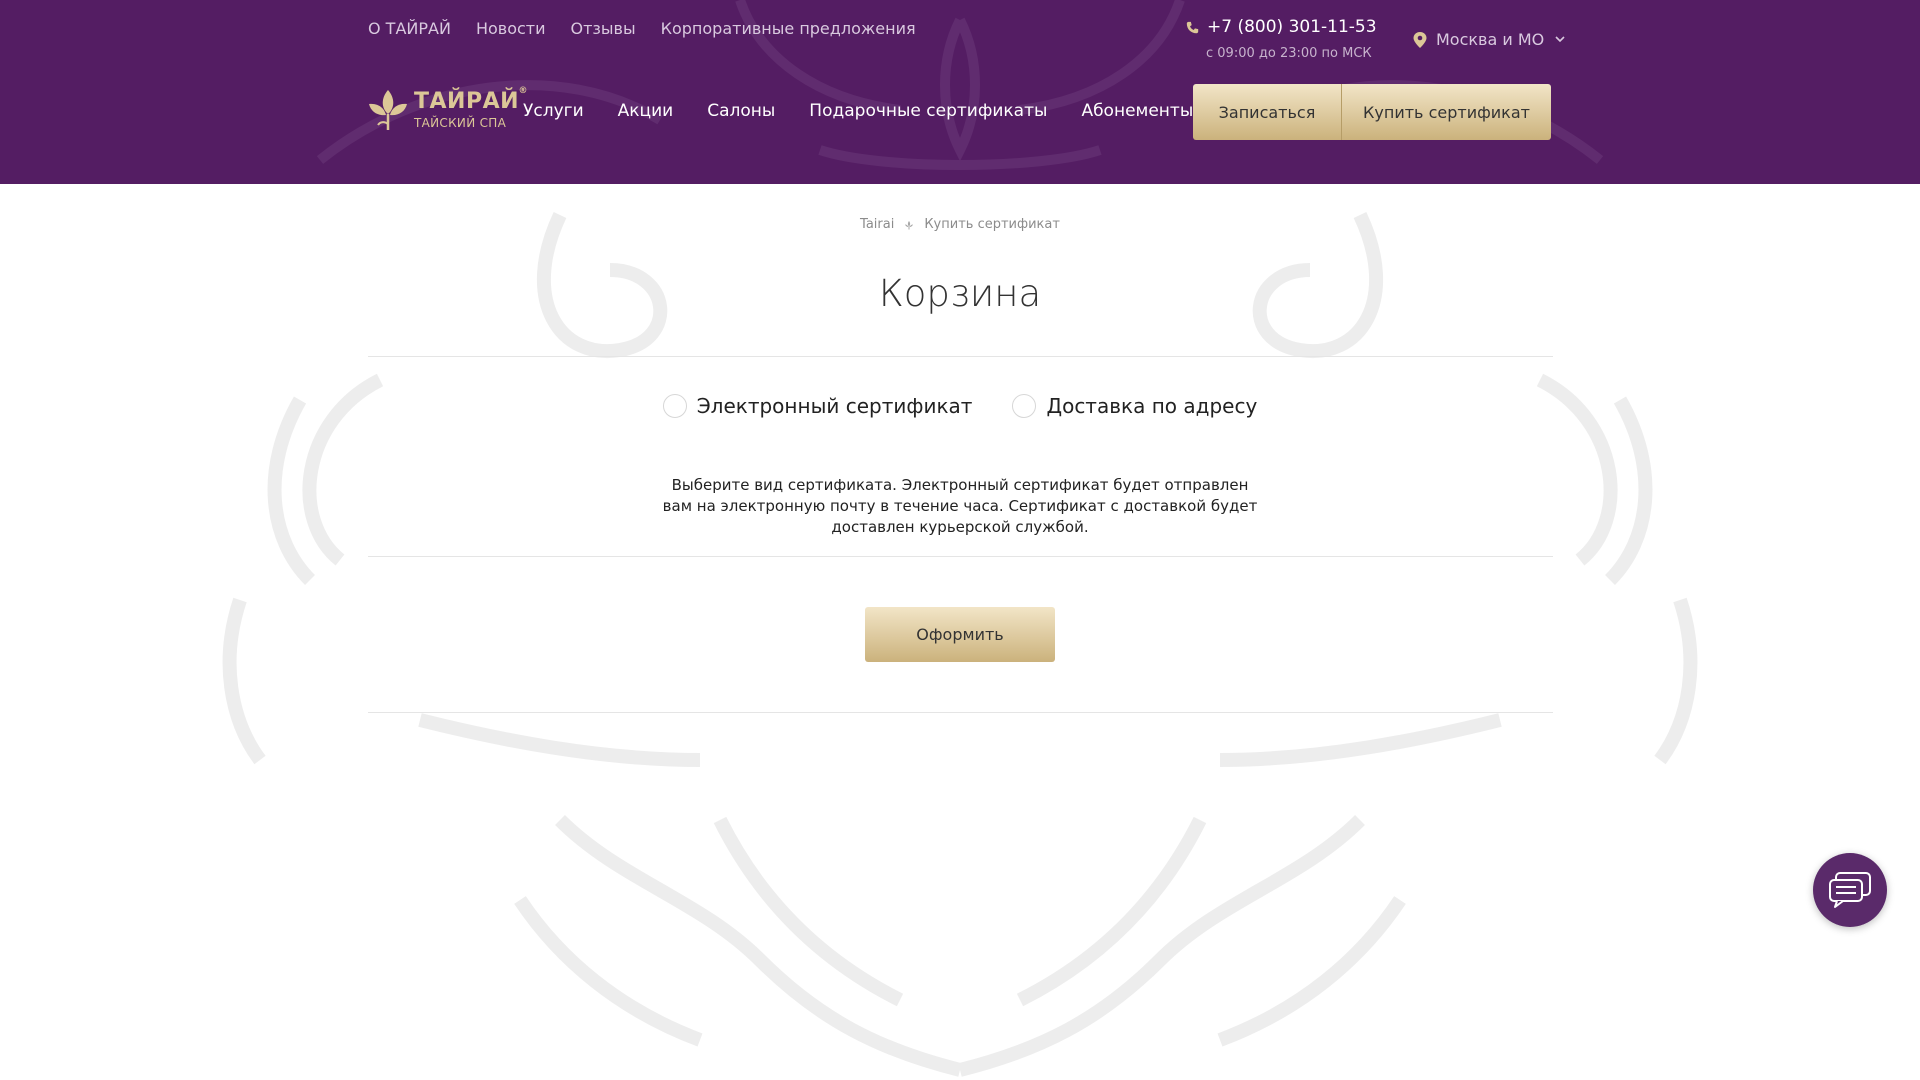  What do you see at coordinates (877, 224) in the screenshot?
I see `breadcrumb-home: Tairai` at bounding box center [877, 224].